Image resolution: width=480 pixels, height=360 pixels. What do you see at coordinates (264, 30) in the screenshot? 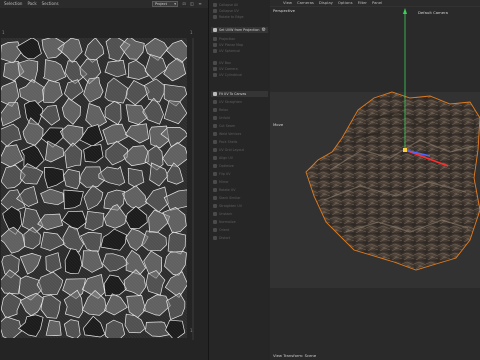
I see `gear-icon: ⚙` at bounding box center [264, 30].